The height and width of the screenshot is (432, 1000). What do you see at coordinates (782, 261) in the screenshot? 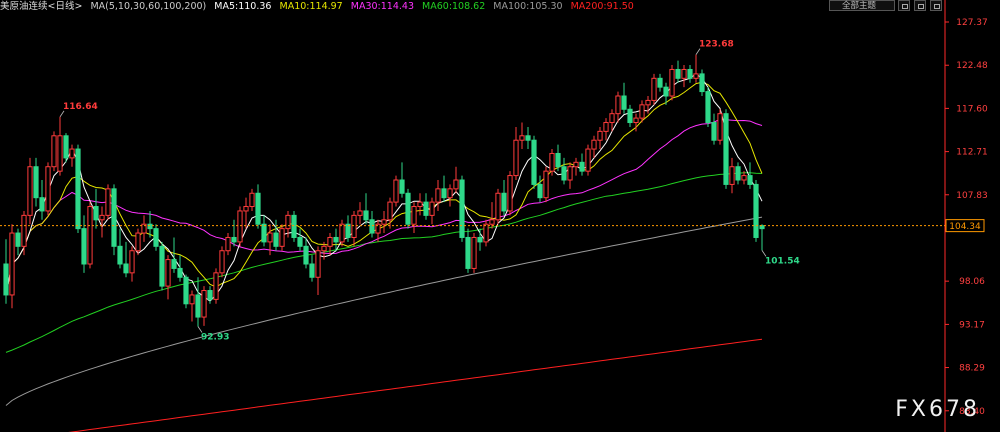
I see `annotation-low-3: 101.54` at bounding box center [782, 261].